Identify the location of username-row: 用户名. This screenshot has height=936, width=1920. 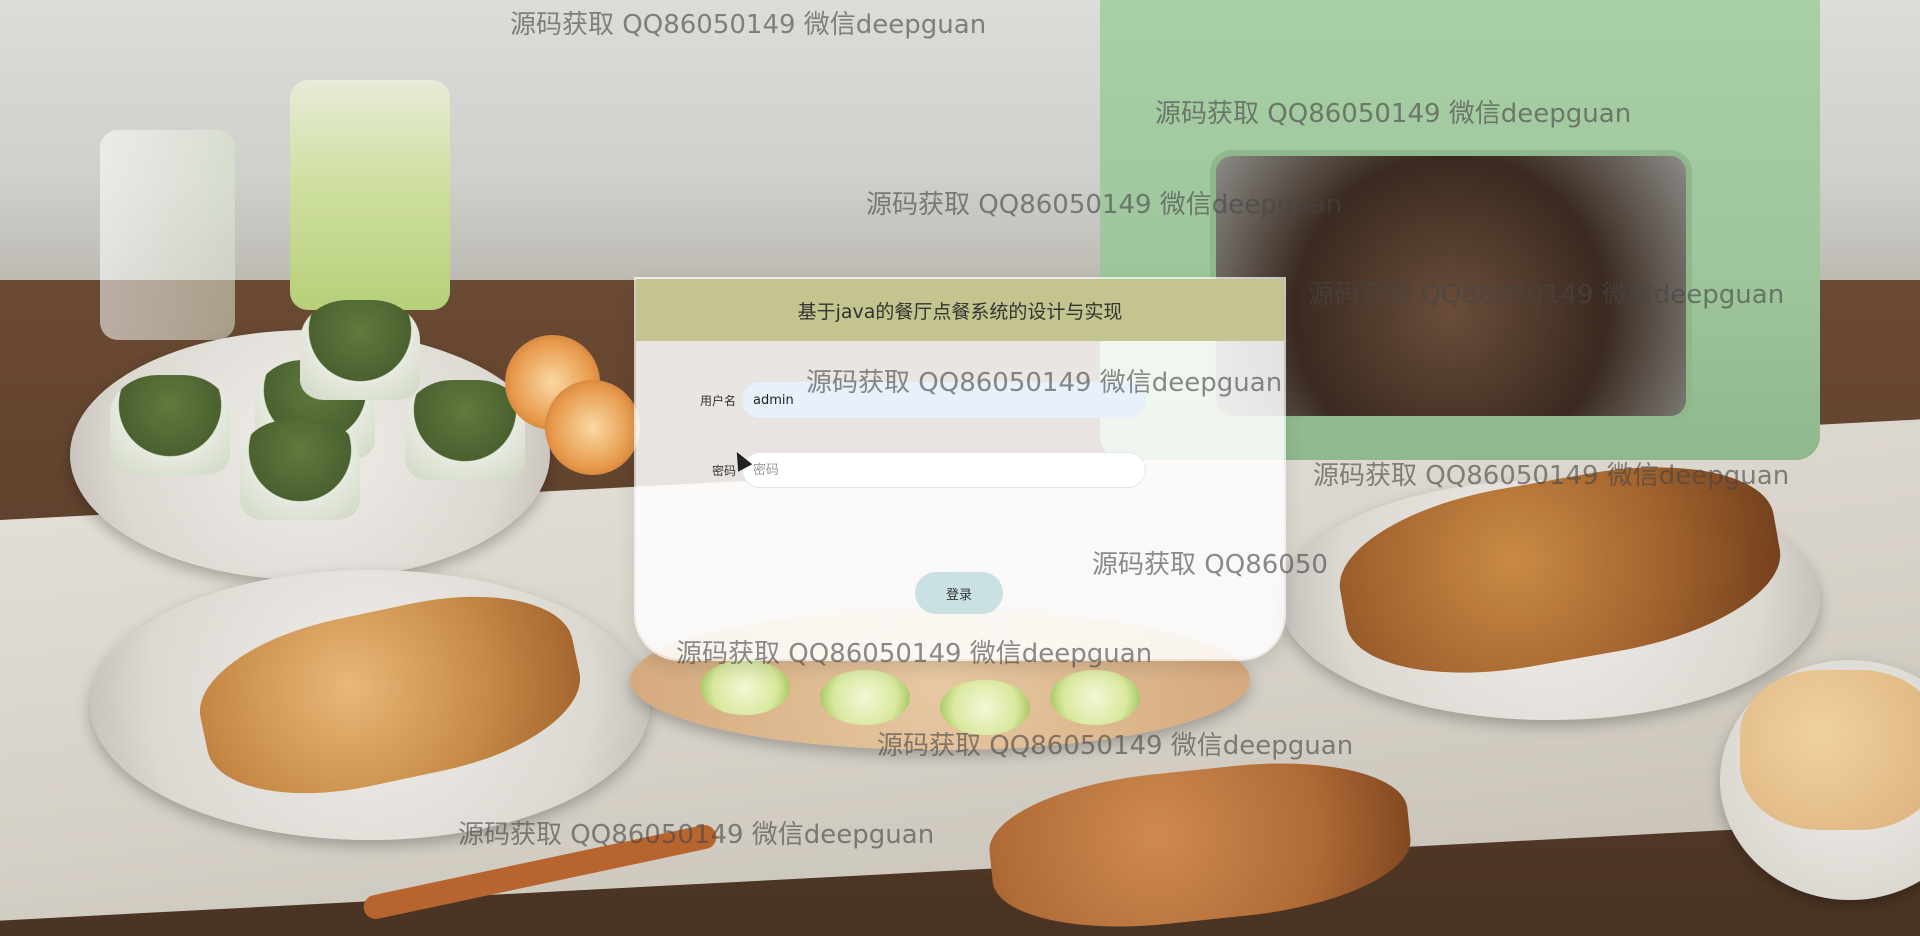
(911, 400).